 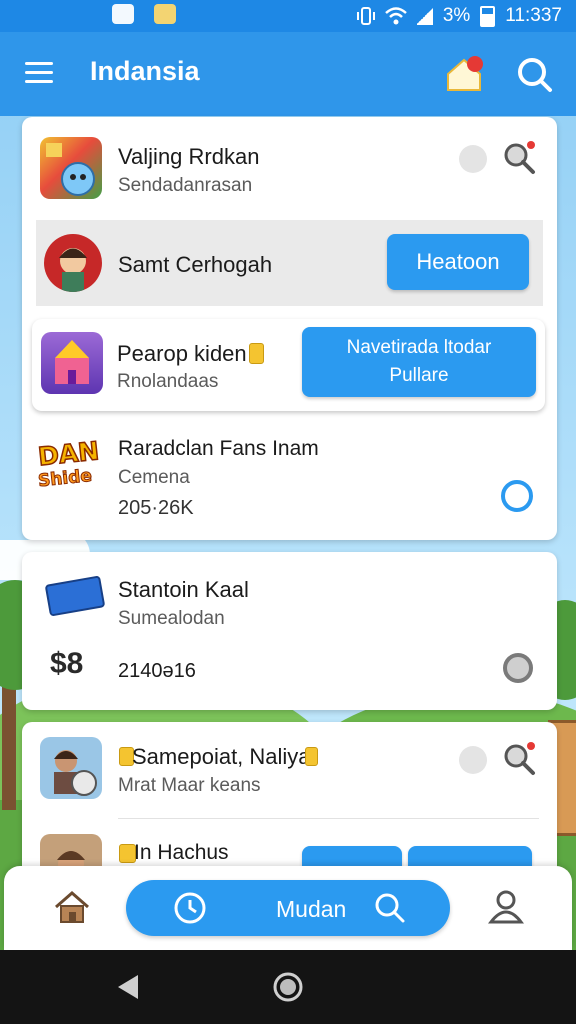 I want to click on player-count: 205·26K, so click(x=156, y=508).